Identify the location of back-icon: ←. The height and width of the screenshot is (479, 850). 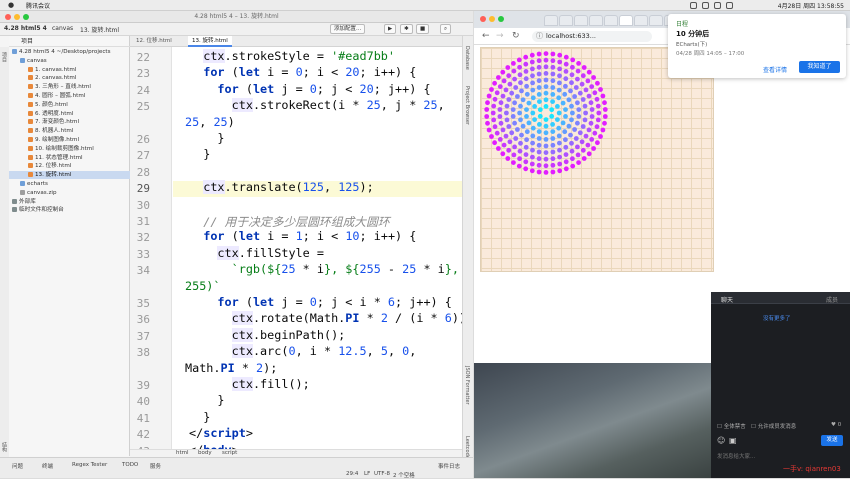
(486, 36).